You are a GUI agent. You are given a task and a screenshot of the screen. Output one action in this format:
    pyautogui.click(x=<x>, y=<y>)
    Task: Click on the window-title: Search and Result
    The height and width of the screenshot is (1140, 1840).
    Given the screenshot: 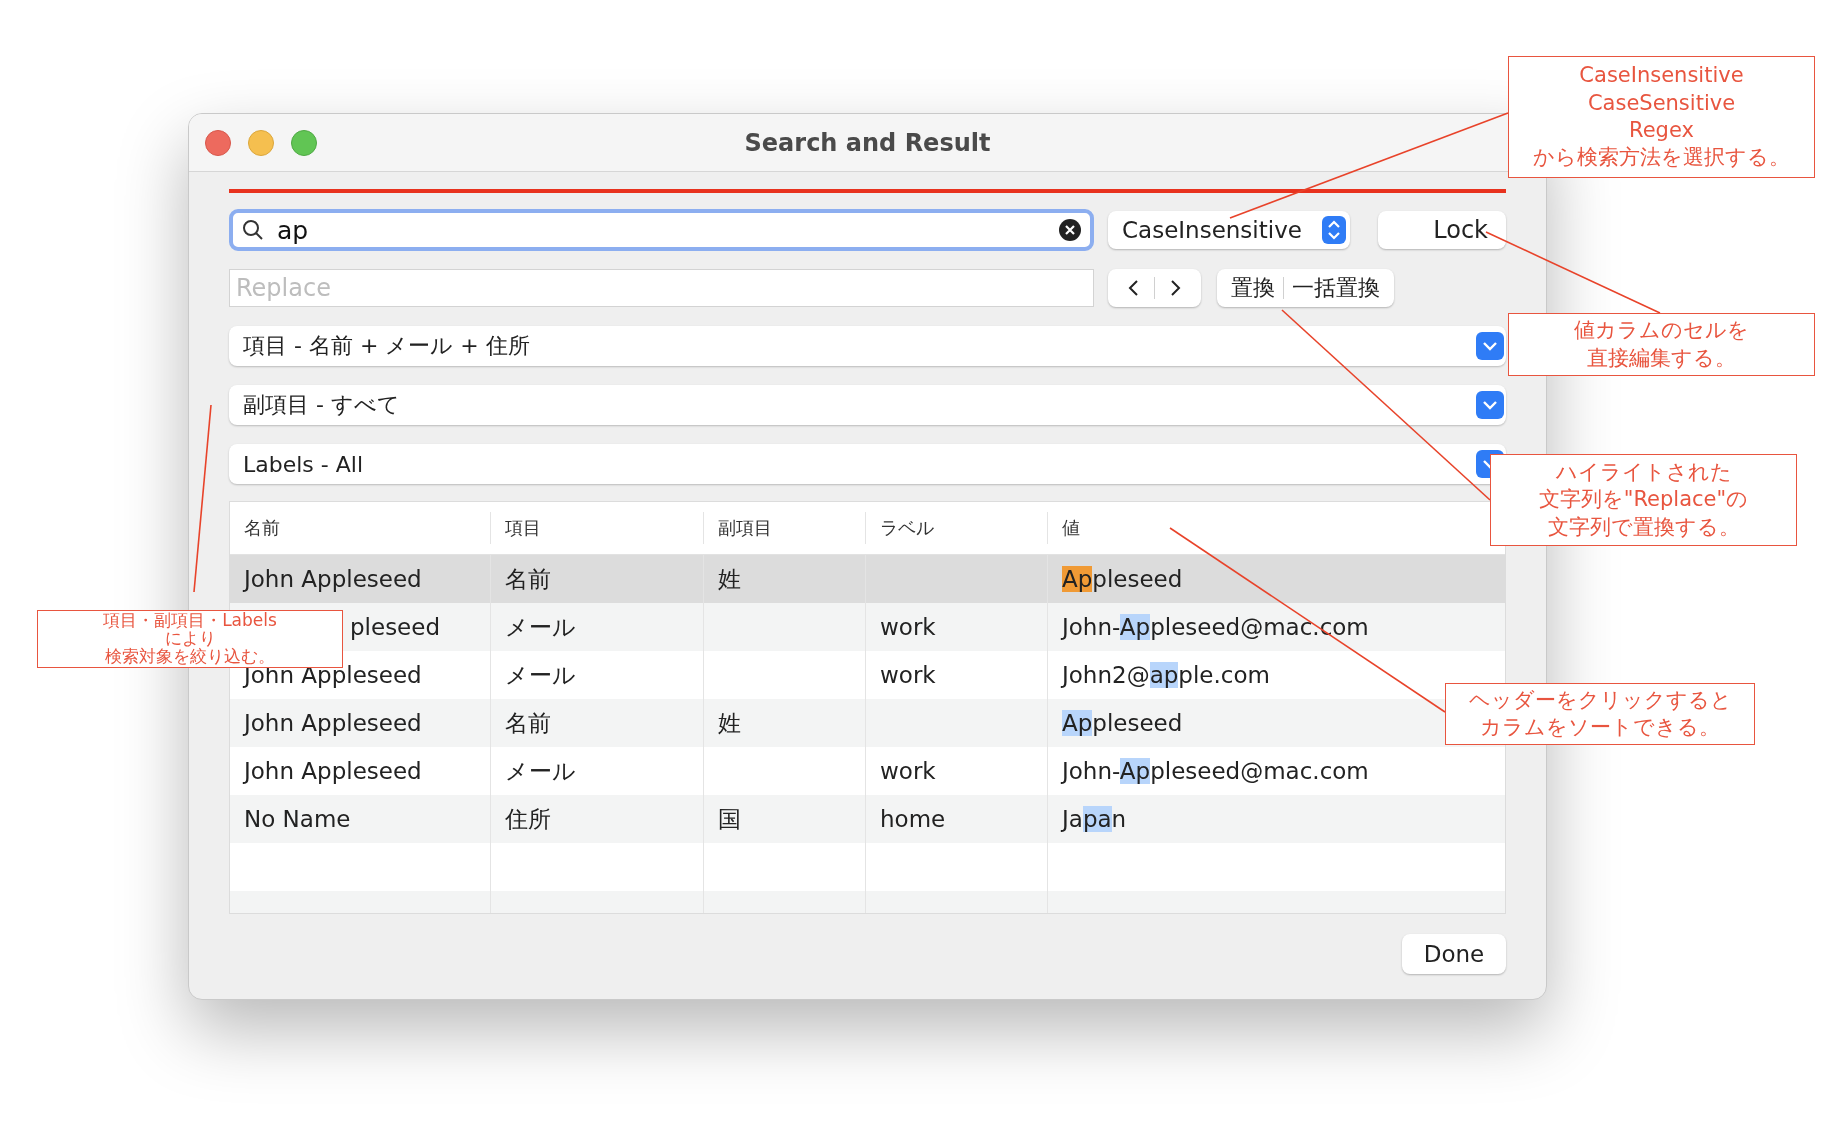 What is the action you would take?
    pyautogui.click(x=867, y=142)
    